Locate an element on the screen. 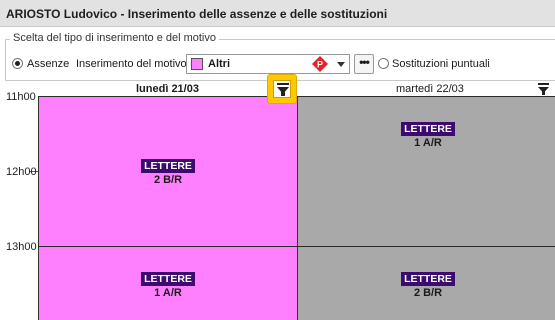 Image resolution: width=555 pixels, height=320 pixels. reason-label: Inserimento del motivo is located at coordinates (131, 64).